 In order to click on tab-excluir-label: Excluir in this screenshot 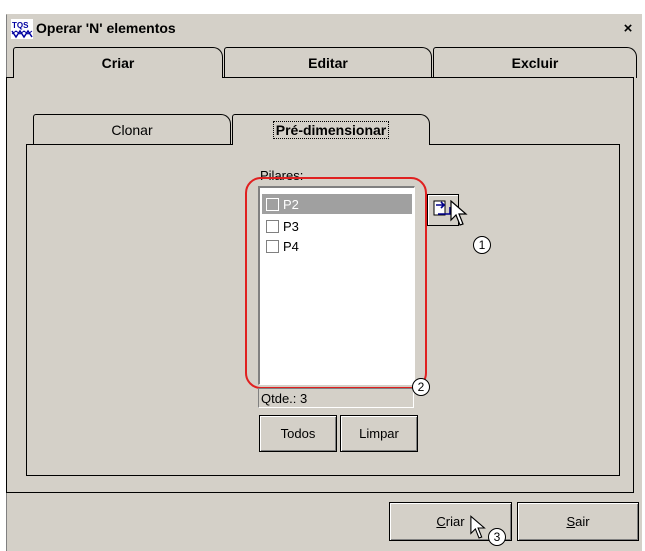, I will do `click(535, 63)`.